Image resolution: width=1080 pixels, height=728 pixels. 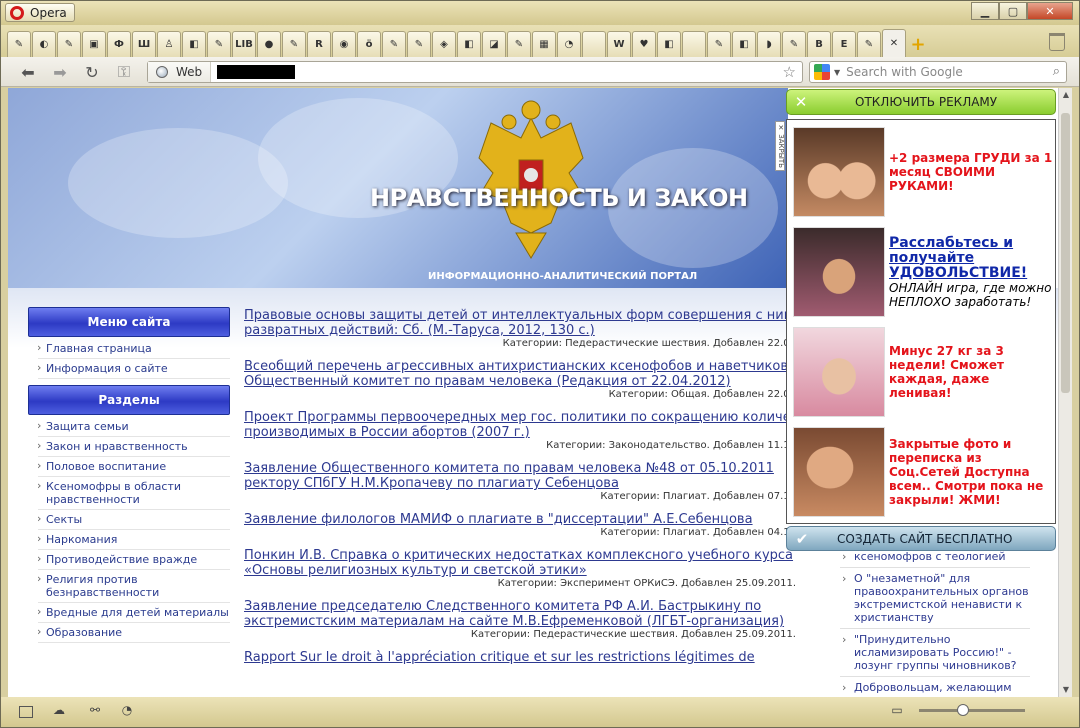 I want to click on address-field: Web ☆, so click(x=475, y=72).